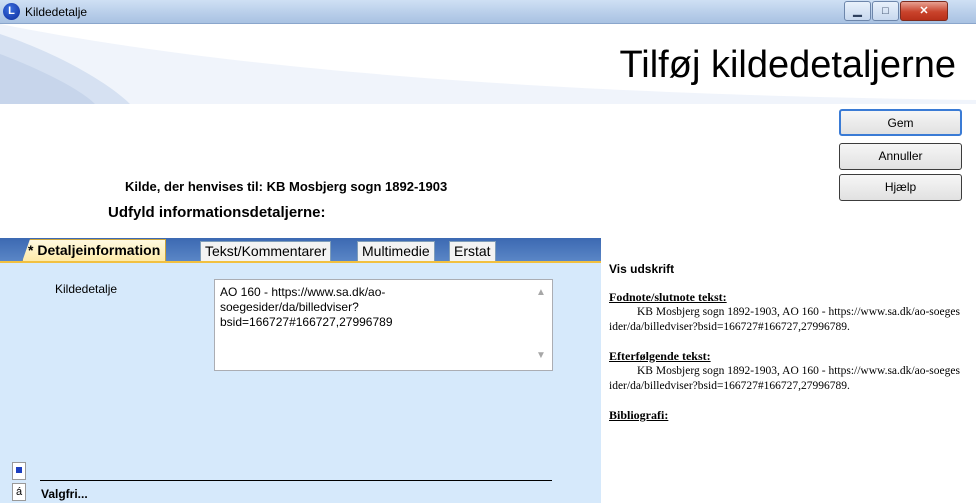 This screenshot has width=976, height=503. I want to click on special-char-button: á, so click(19, 492).